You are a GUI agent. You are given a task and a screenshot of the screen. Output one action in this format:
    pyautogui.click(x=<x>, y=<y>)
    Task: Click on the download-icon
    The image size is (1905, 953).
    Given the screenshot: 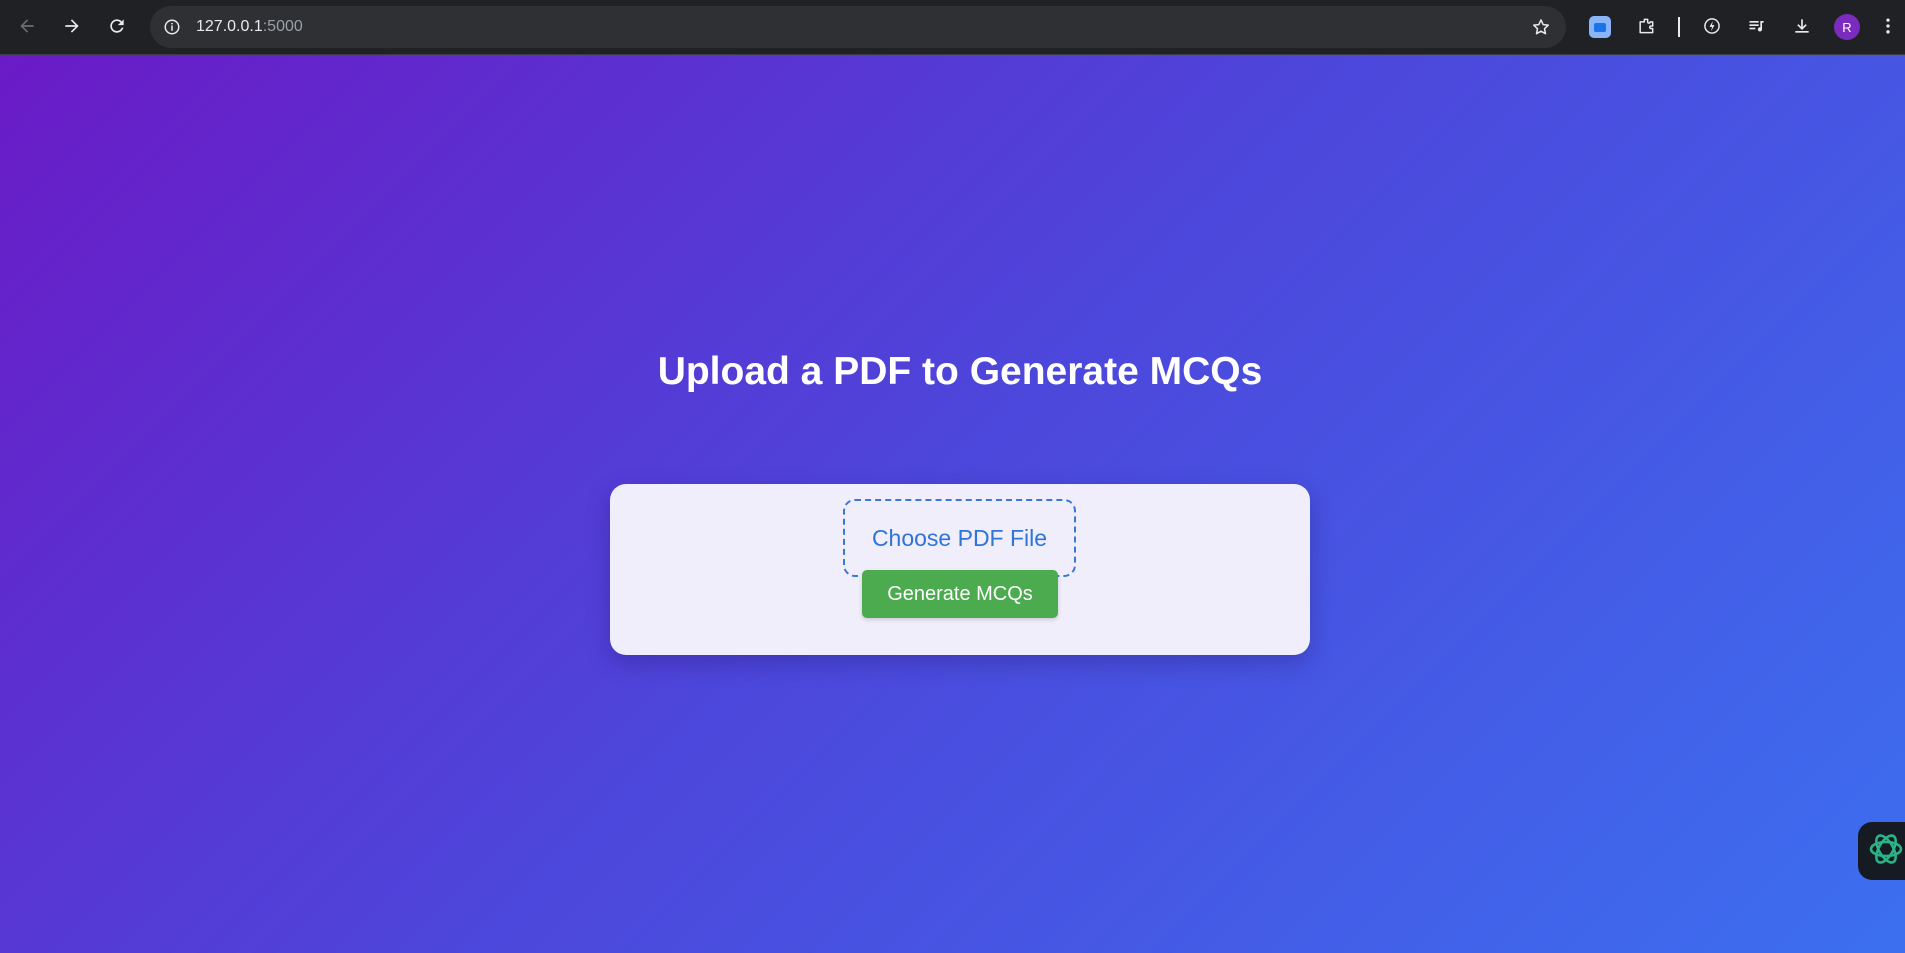 What is the action you would take?
    pyautogui.click(x=1802, y=26)
    